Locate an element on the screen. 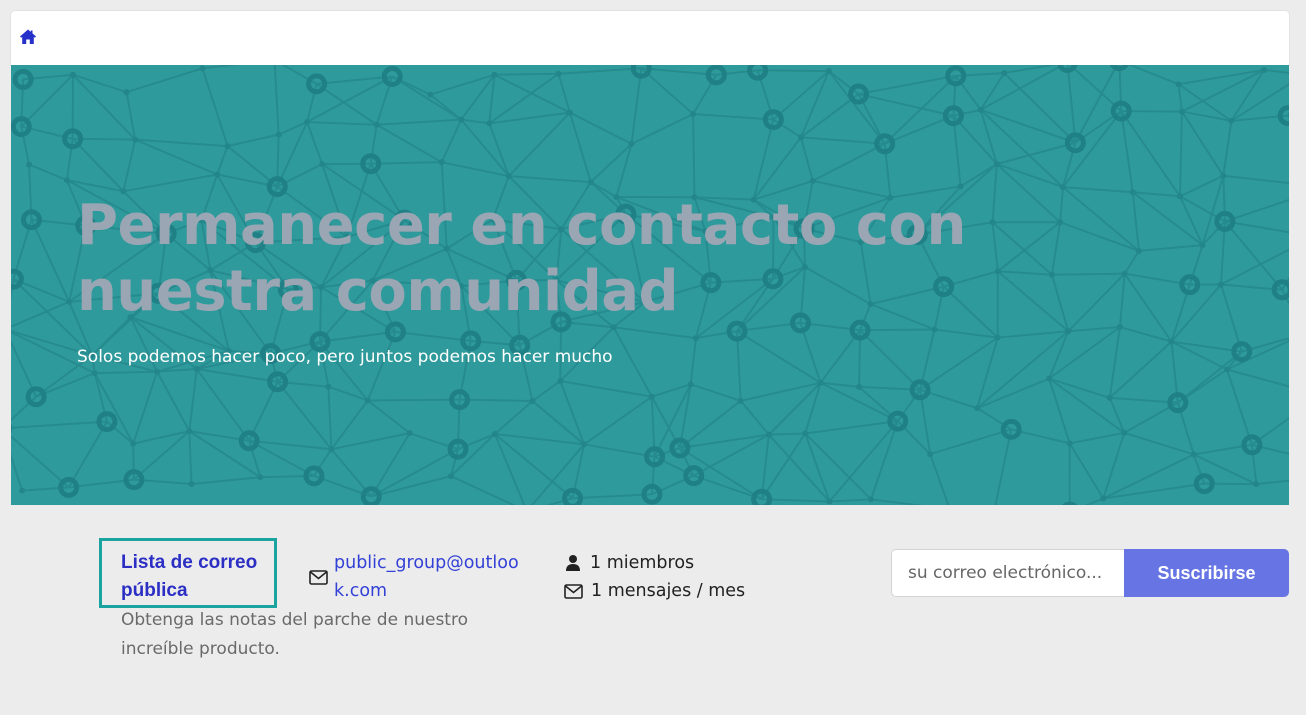 This screenshot has width=1306, height=715. home-icon is located at coordinates (28, 36).